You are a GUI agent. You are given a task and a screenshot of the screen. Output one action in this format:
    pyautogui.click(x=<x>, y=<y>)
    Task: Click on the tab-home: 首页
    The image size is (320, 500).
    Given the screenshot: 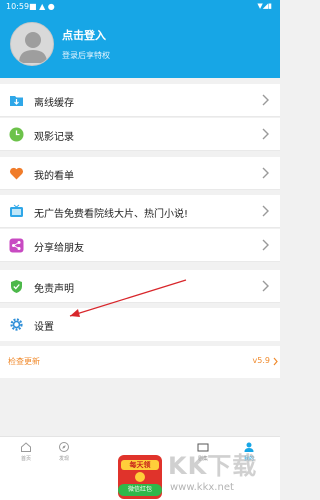 What is the action you would take?
    pyautogui.click(x=26, y=451)
    